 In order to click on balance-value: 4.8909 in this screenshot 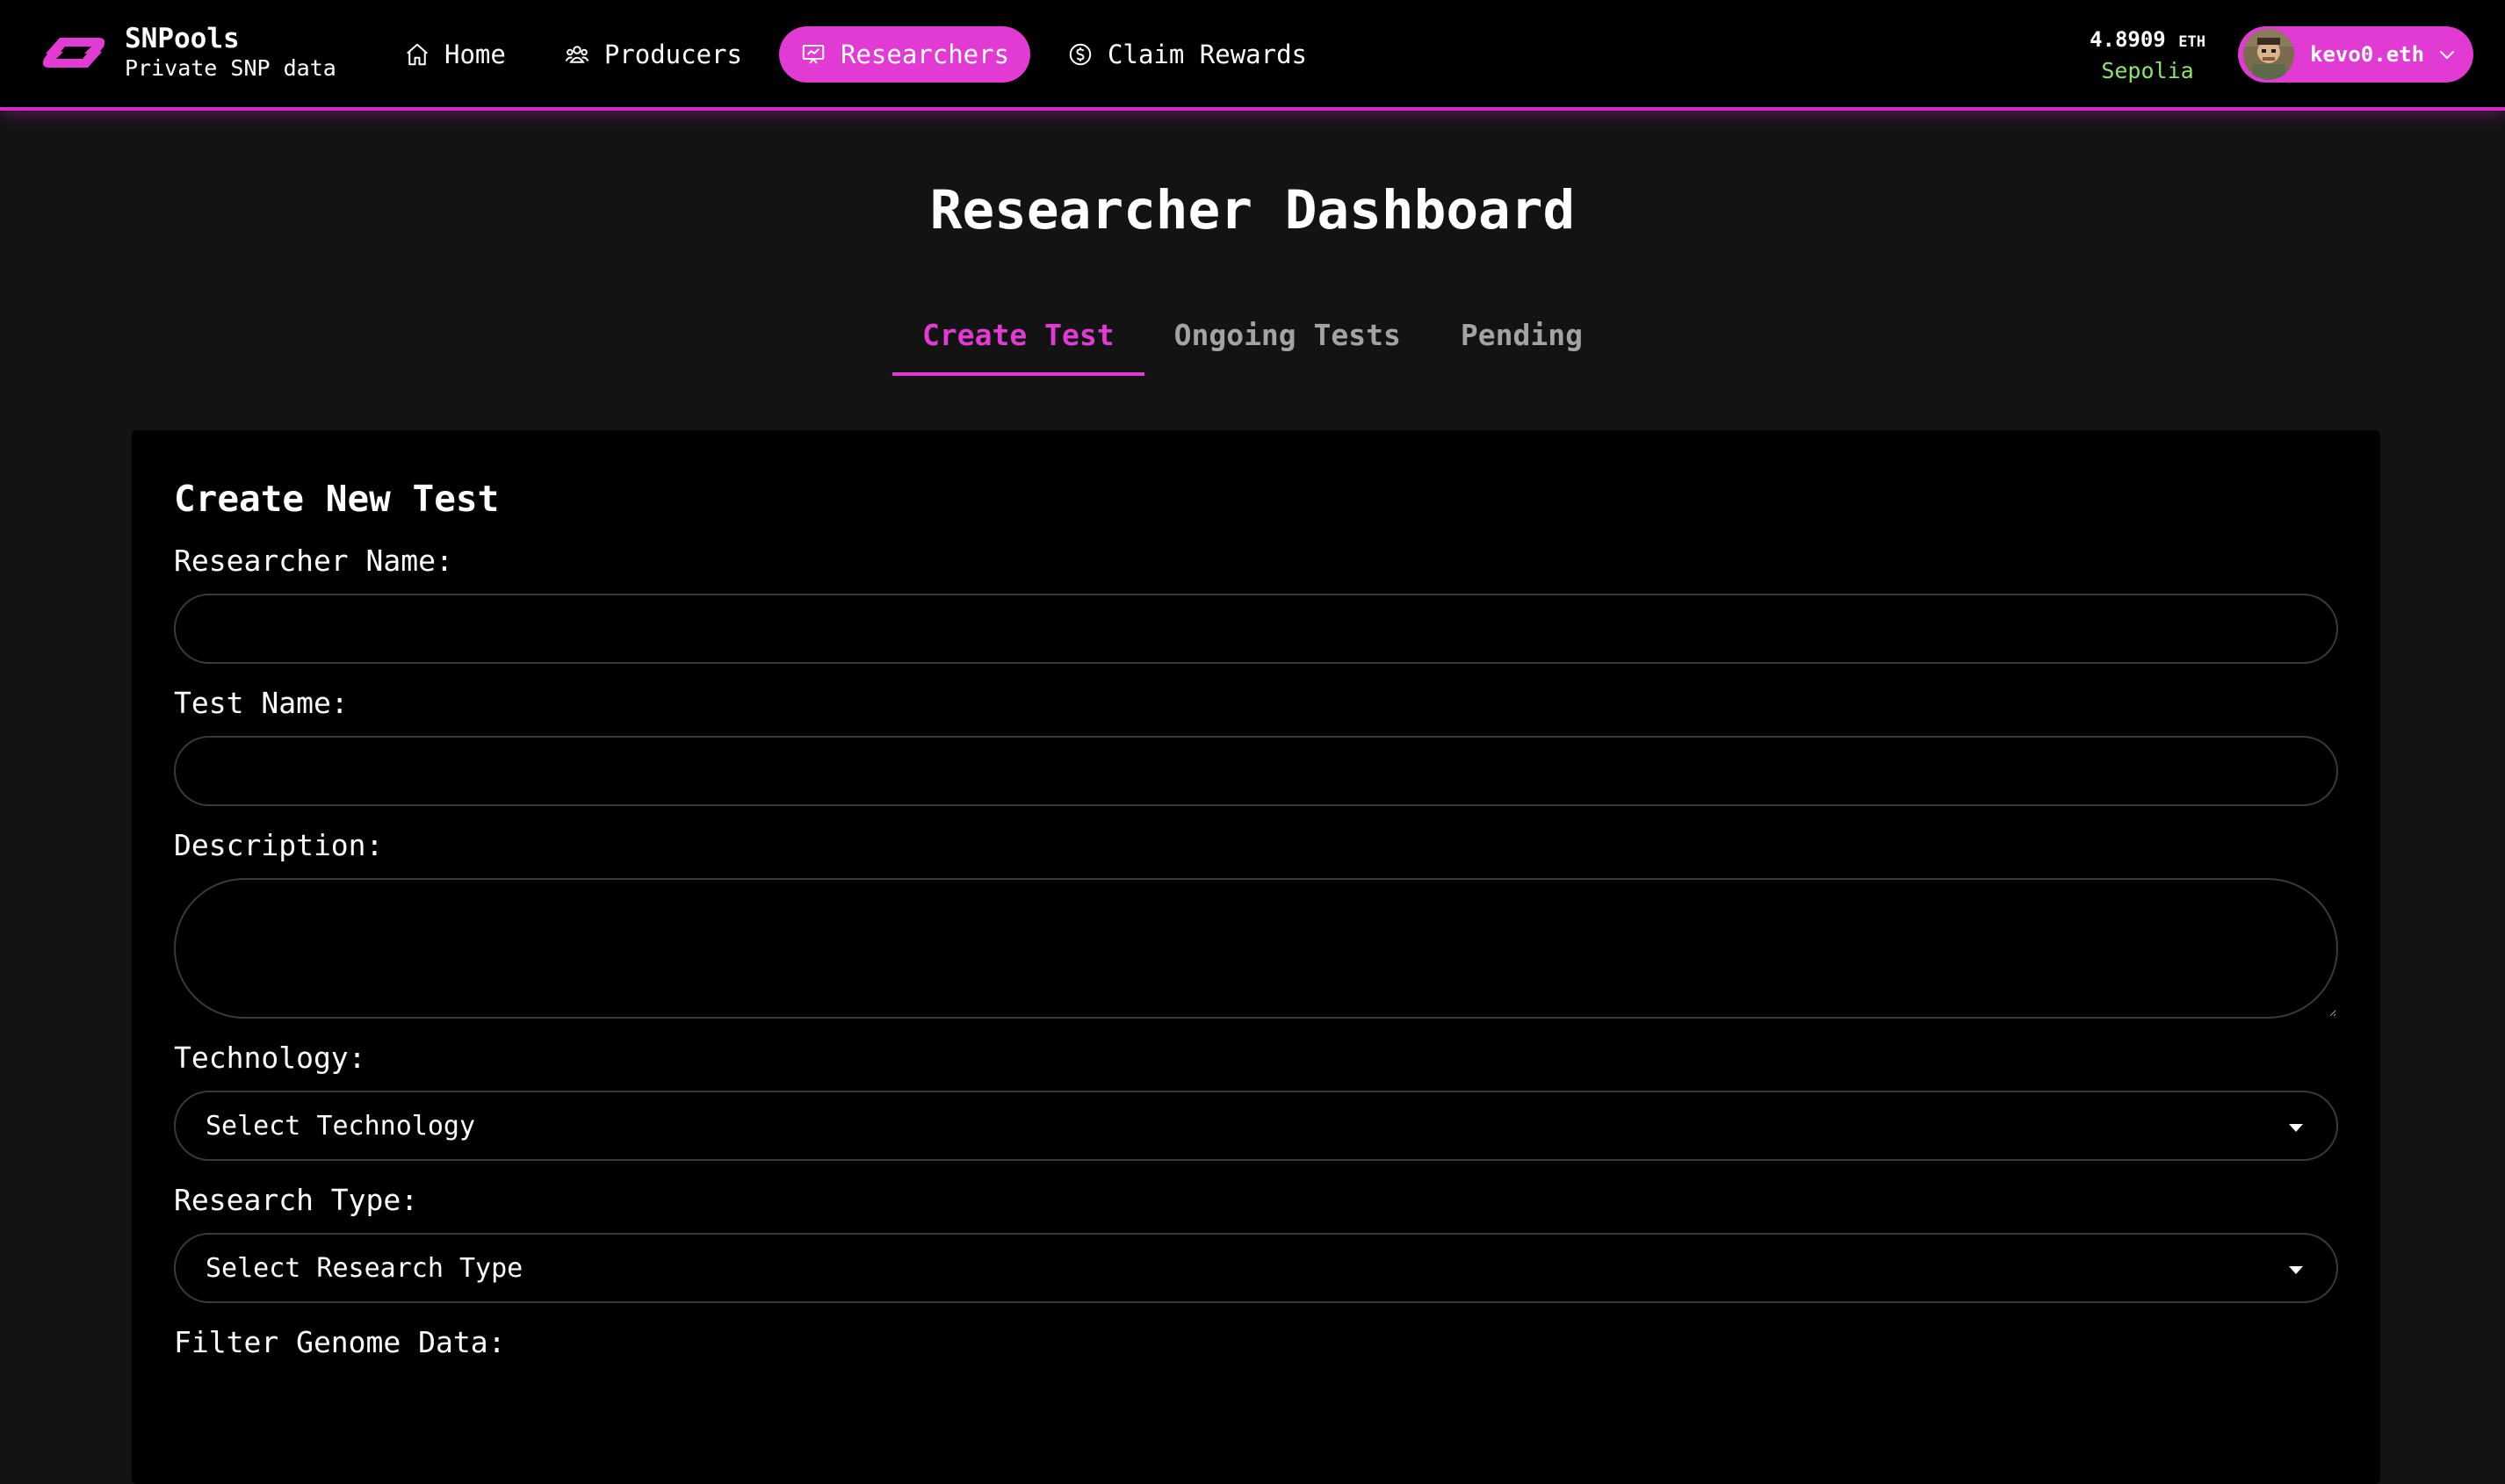, I will do `click(2128, 39)`.